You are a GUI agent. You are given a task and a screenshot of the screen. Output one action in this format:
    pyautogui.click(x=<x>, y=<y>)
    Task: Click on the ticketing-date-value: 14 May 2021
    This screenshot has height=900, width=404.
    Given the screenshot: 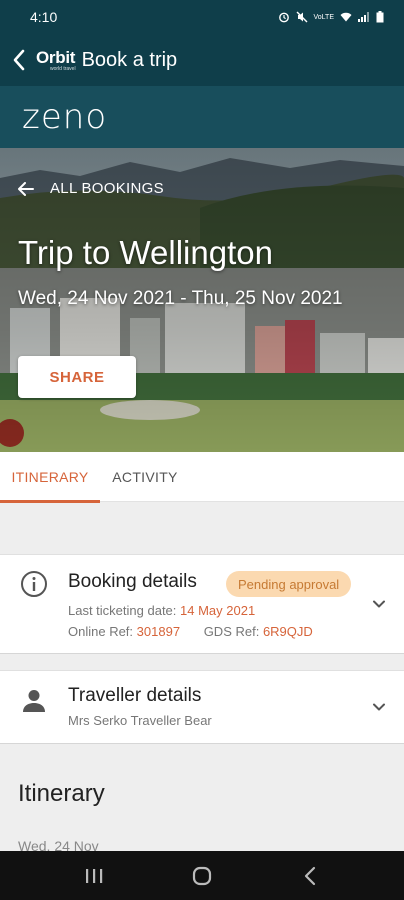 What is the action you would take?
    pyautogui.click(x=218, y=610)
    